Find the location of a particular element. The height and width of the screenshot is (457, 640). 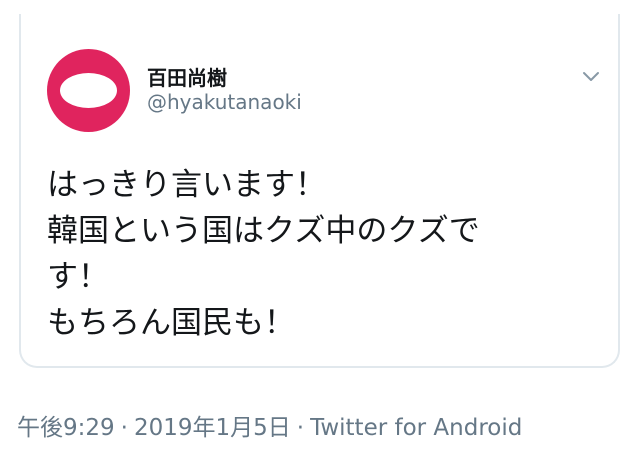

avatar is located at coordinates (88, 90).